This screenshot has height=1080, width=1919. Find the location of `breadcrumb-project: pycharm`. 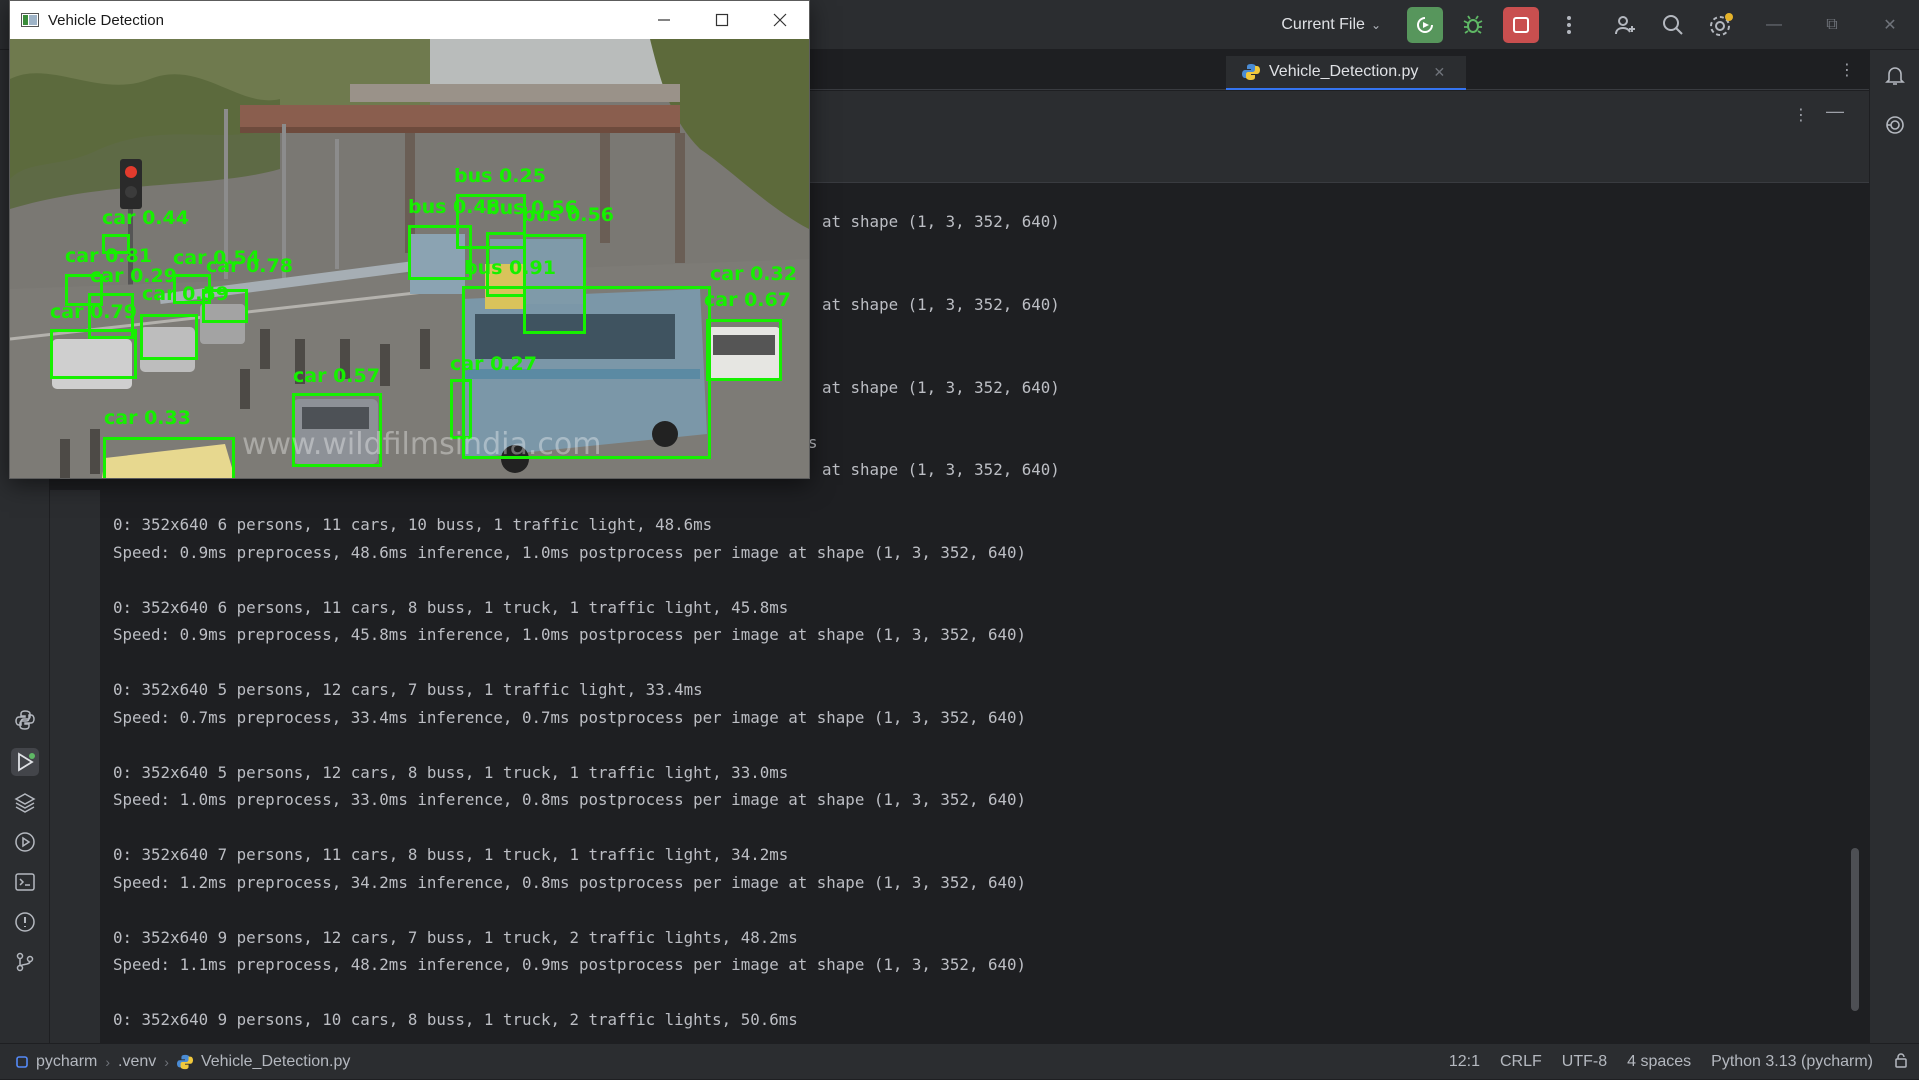

breadcrumb-project: pycharm is located at coordinates (66, 1062).